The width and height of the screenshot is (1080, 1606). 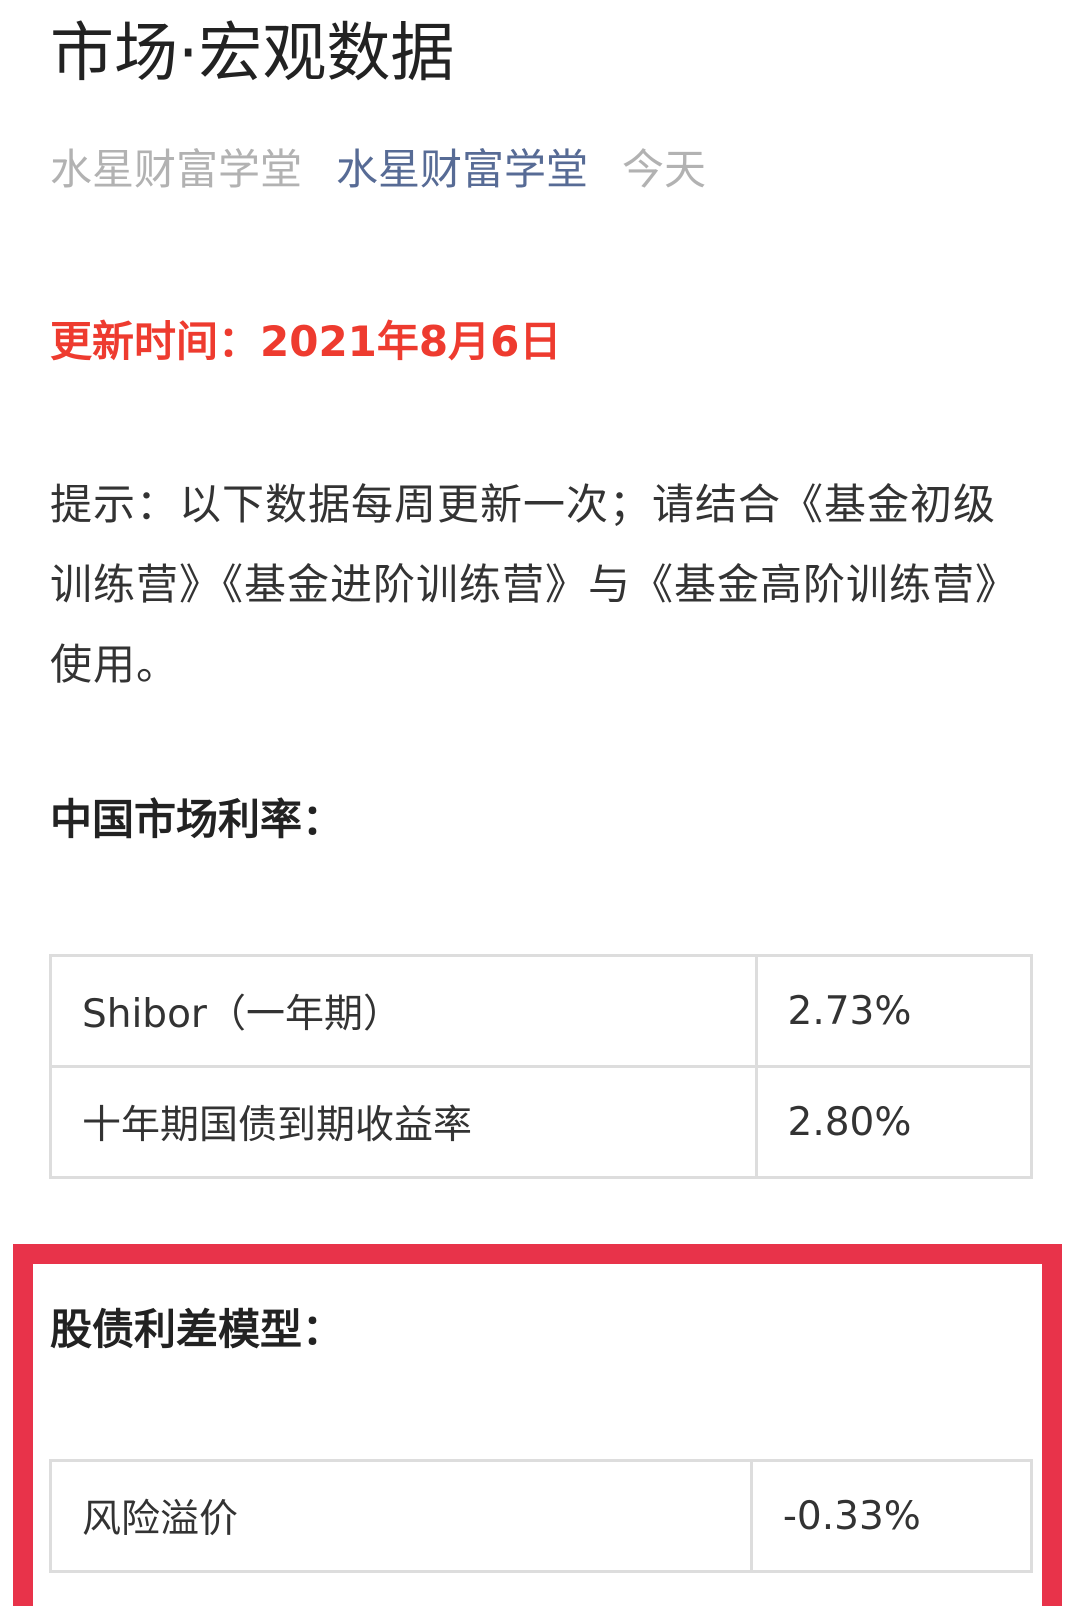 I want to click on rate-name-cell: 十年期国债到期收益率, so click(x=403, y=1122).